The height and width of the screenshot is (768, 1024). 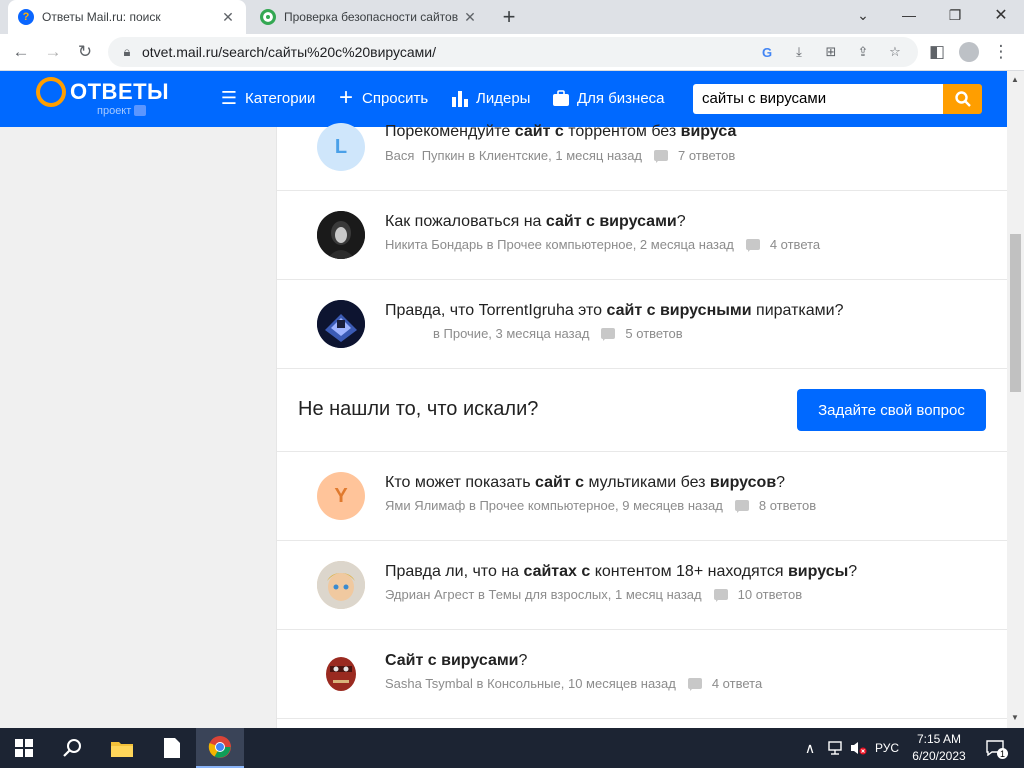 What do you see at coordinates (863, 52) in the screenshot?
I see `share-icon: ⇪` at bounding box center [863, 52].